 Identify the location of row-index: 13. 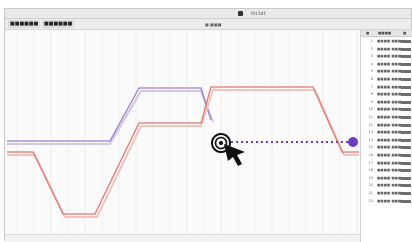
(370, 132).